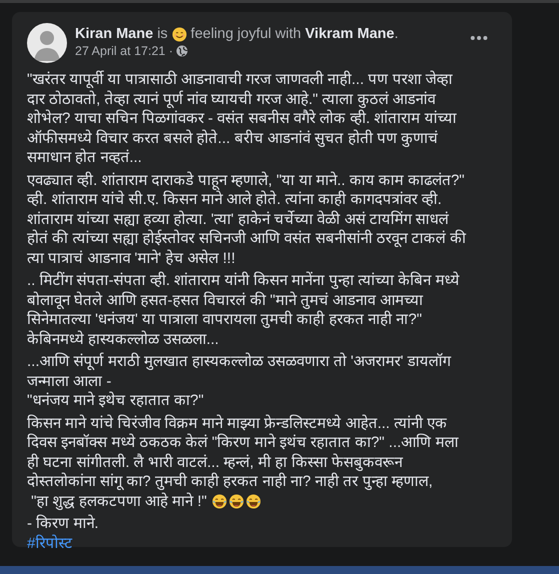 This screenshot has height=574, width=559. Describe the element at coordinates (479, 38) in the screenshot. I see `more-options-icon` at that location.